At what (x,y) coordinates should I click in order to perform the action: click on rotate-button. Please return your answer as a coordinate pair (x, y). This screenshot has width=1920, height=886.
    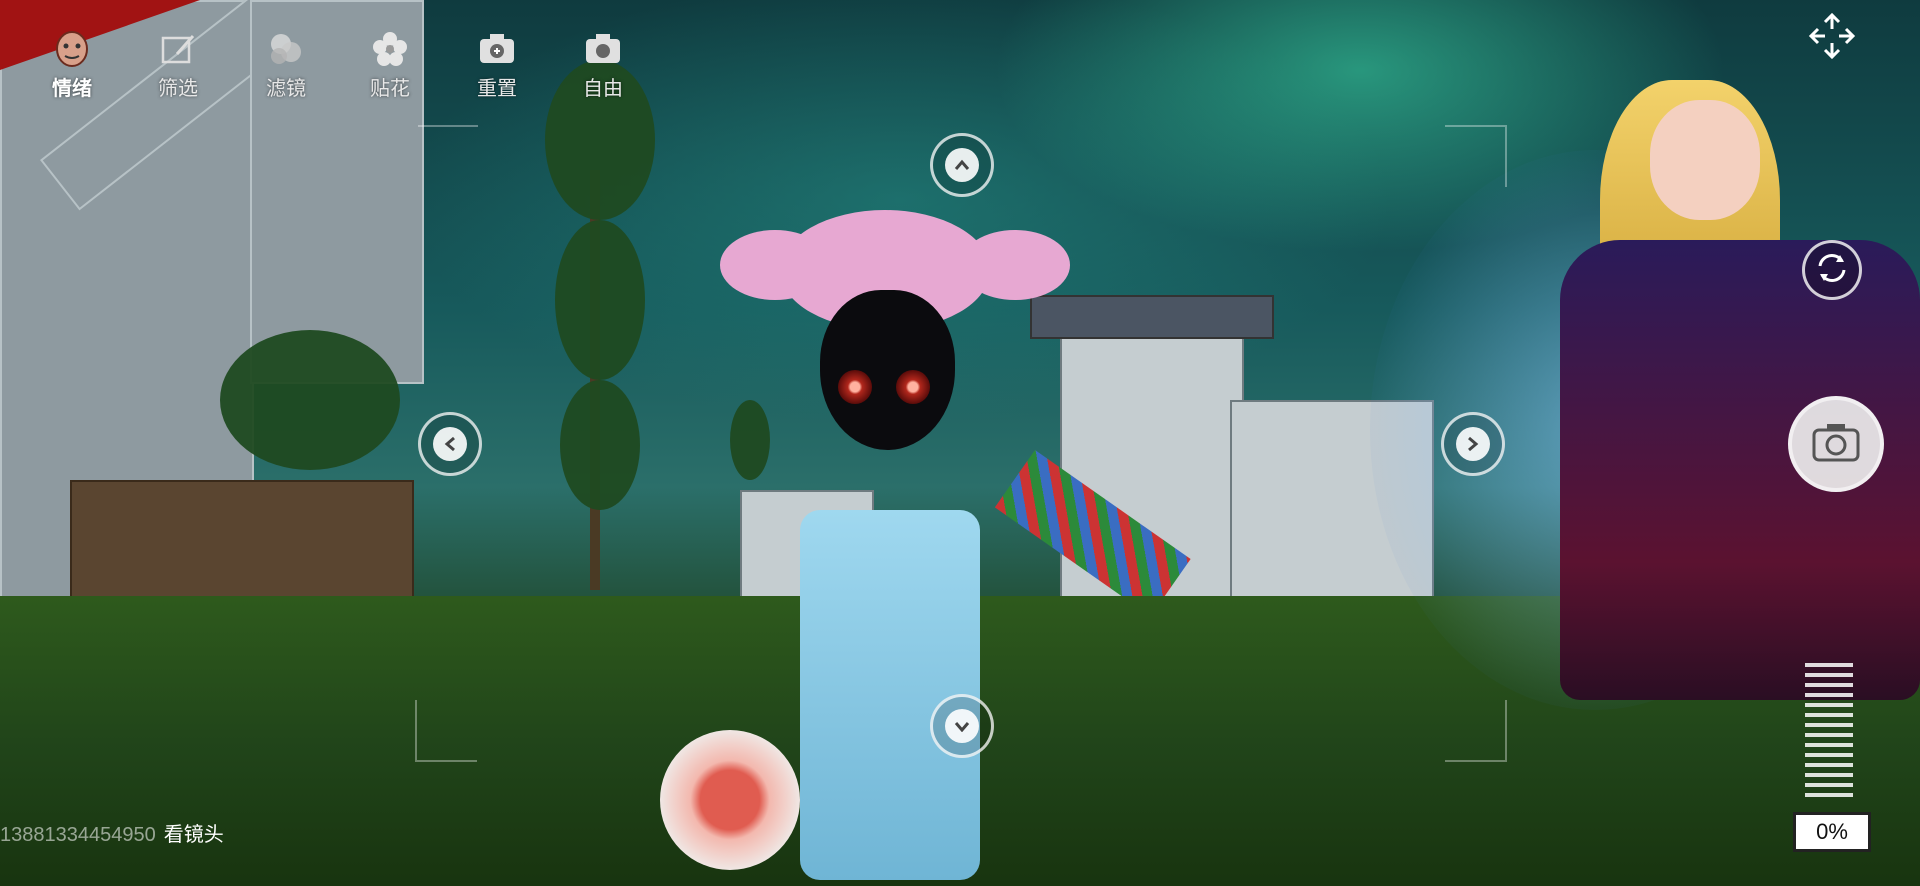
    Looking at the image, I should click on (1832, 270).